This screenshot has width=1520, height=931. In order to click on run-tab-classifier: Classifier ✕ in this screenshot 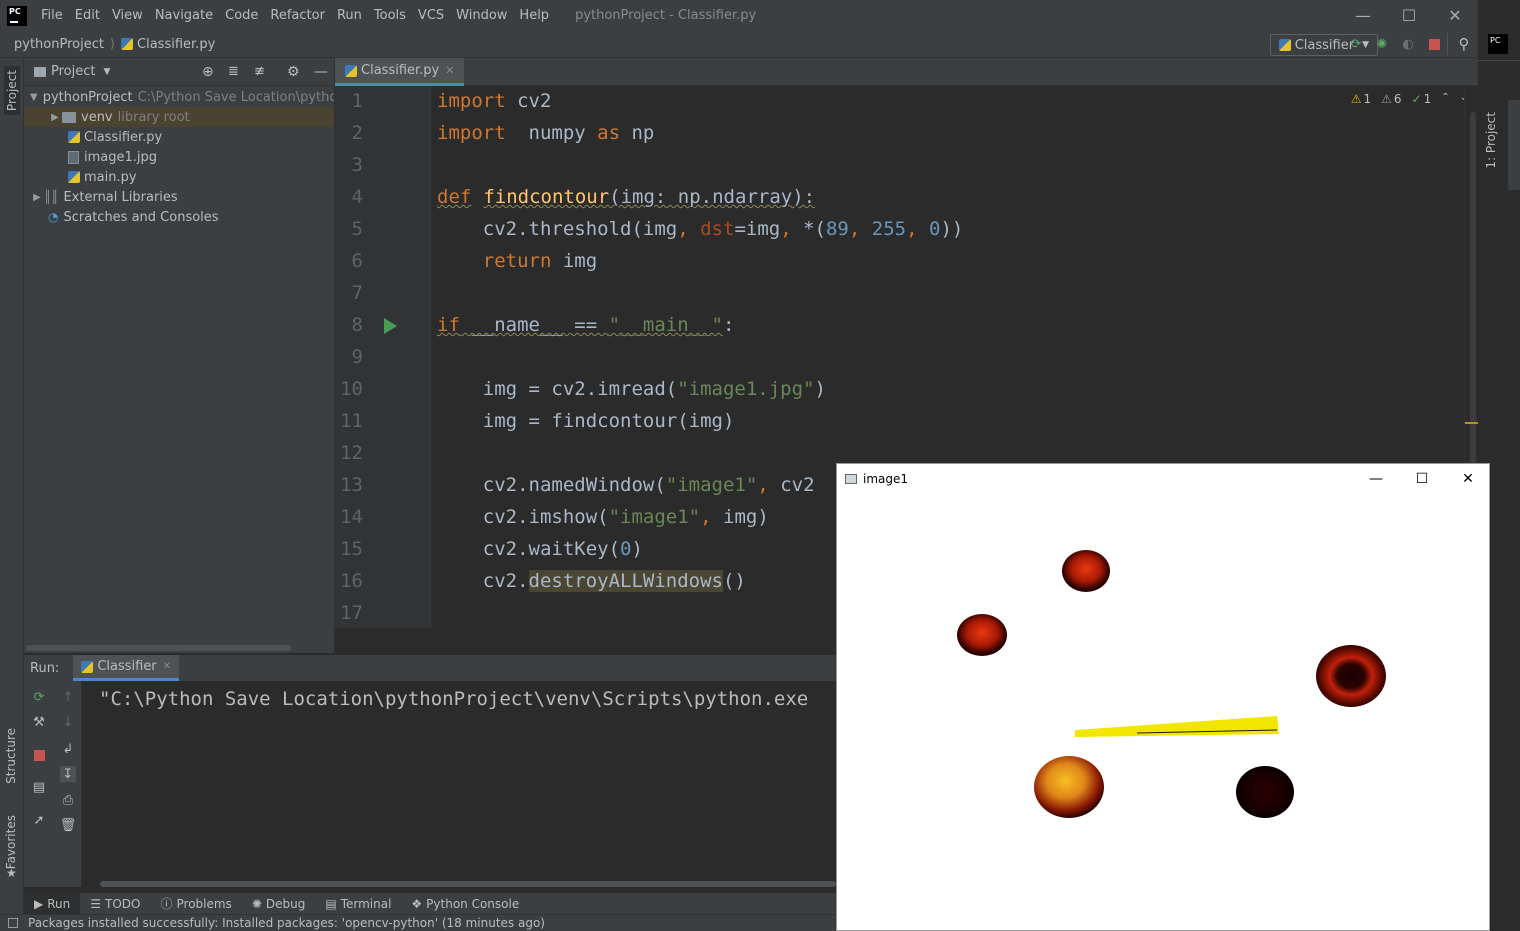, I will do `click(126, 668)`.